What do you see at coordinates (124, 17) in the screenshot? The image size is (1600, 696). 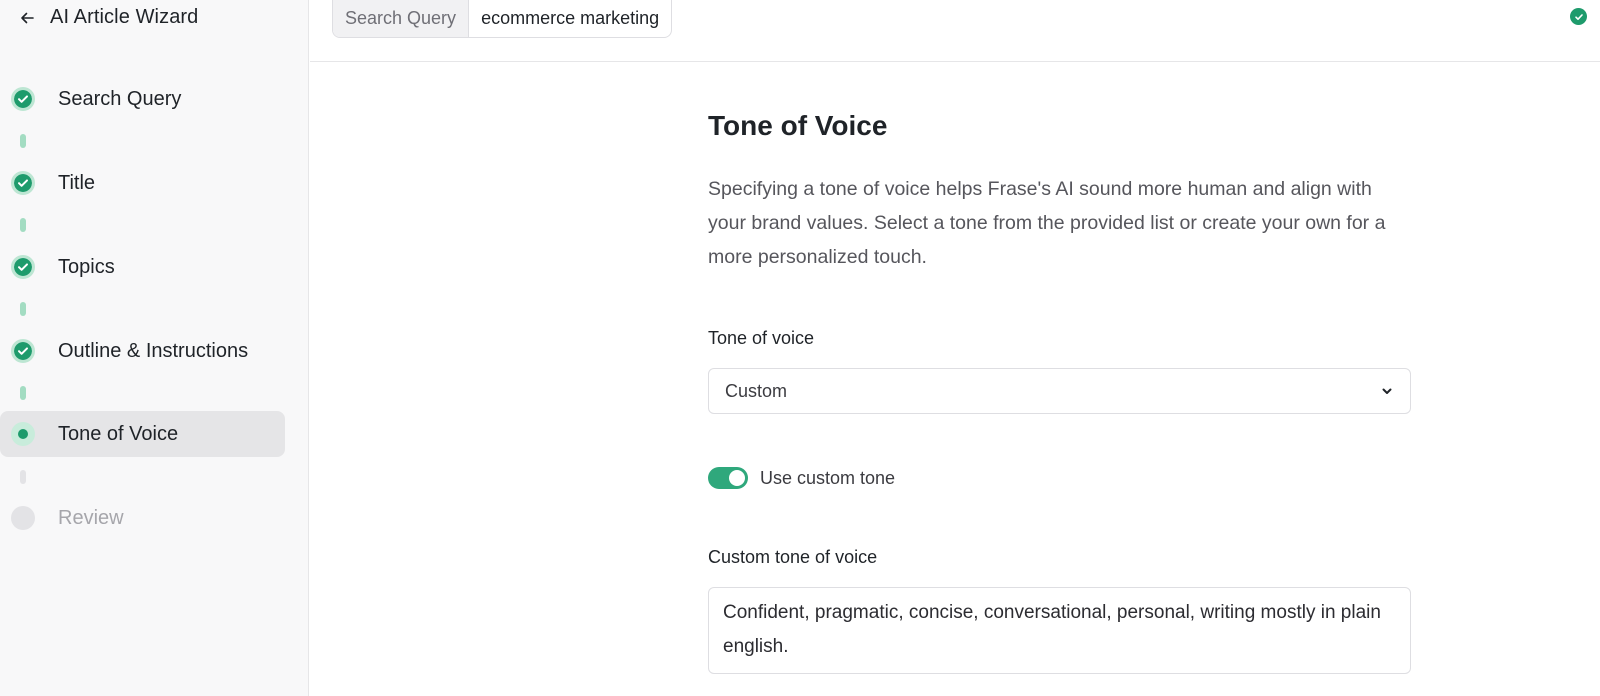 I see `wizard-title: AI Article Wizard` at bounding box center [124, 17].